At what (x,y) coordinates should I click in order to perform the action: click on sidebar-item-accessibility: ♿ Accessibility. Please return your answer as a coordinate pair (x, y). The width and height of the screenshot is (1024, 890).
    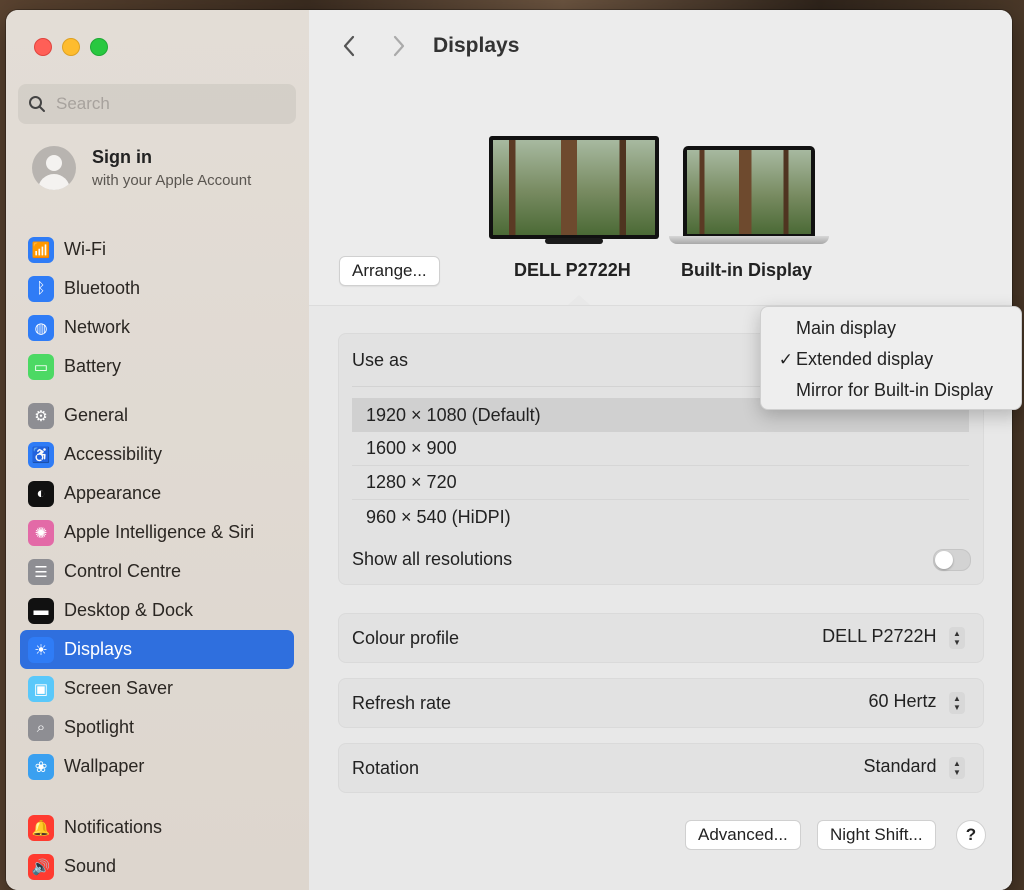
    Looking at the image, I should click on (157, 454).